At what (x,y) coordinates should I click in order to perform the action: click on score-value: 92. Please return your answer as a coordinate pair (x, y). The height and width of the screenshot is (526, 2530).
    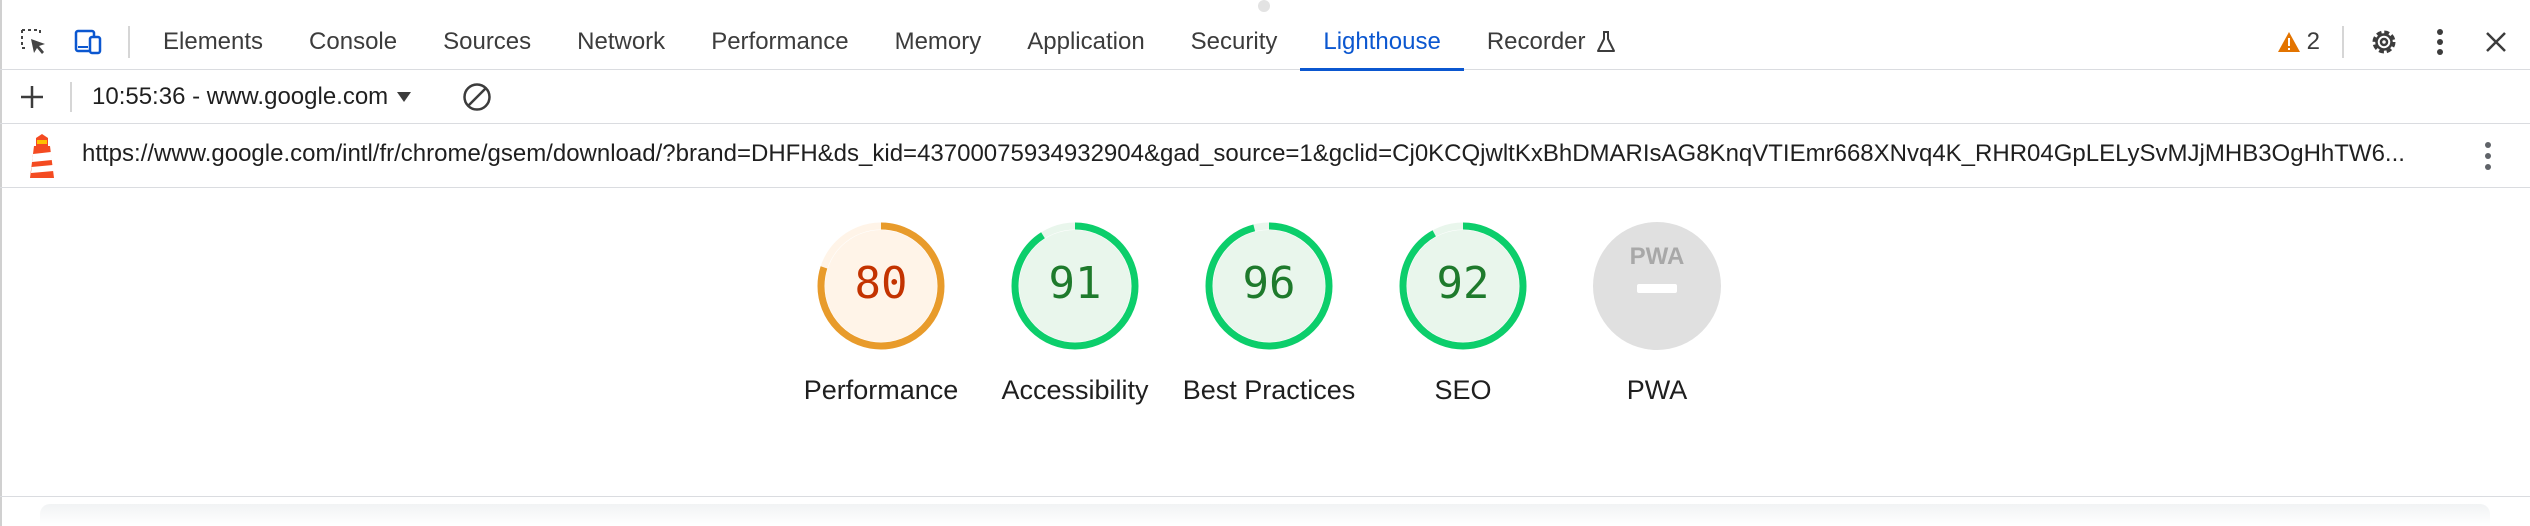
    Looking at the image, I should click on (1463, 283).